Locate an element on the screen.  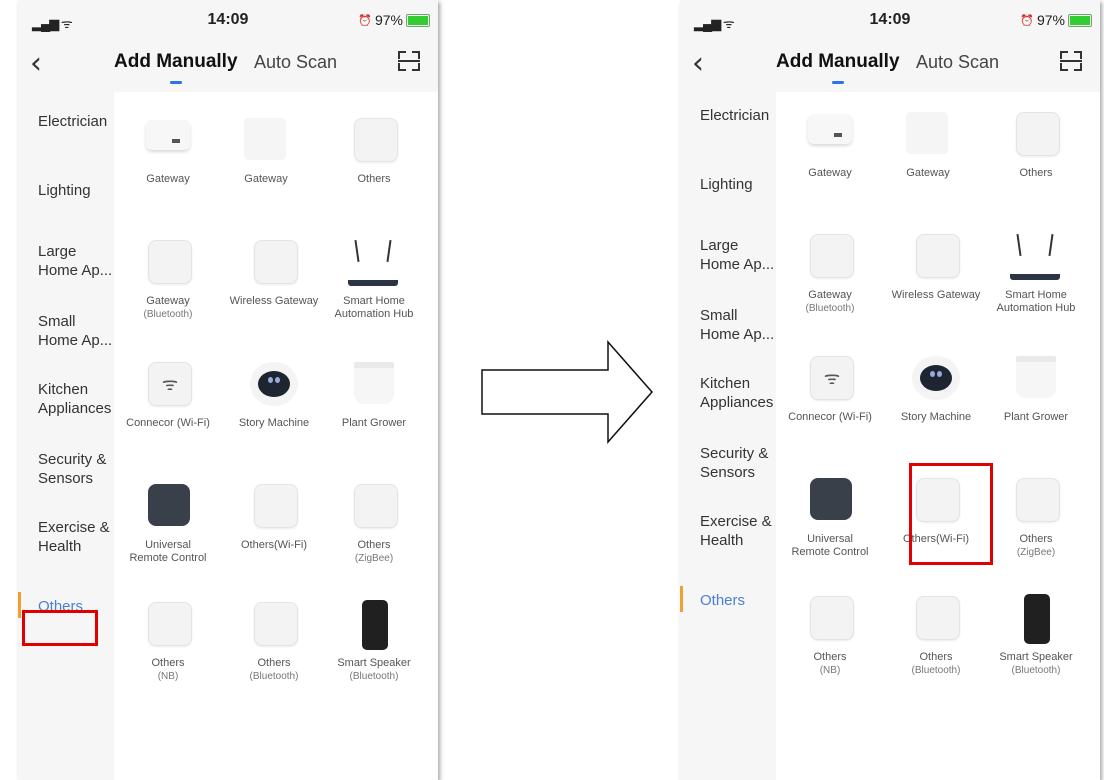
router-icon is located at coordinates (1035, 257).